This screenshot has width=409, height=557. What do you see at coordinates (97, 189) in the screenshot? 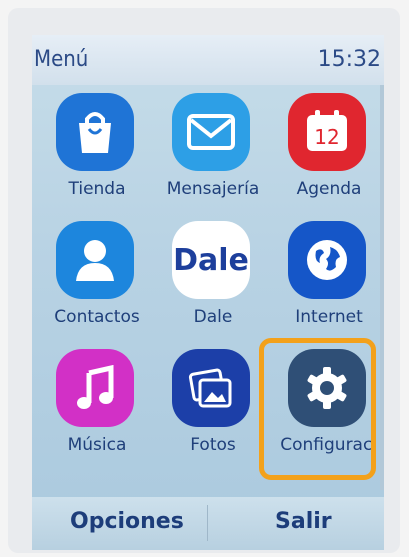
I see `app-label: Tienda` at bounding box center [97, 189].